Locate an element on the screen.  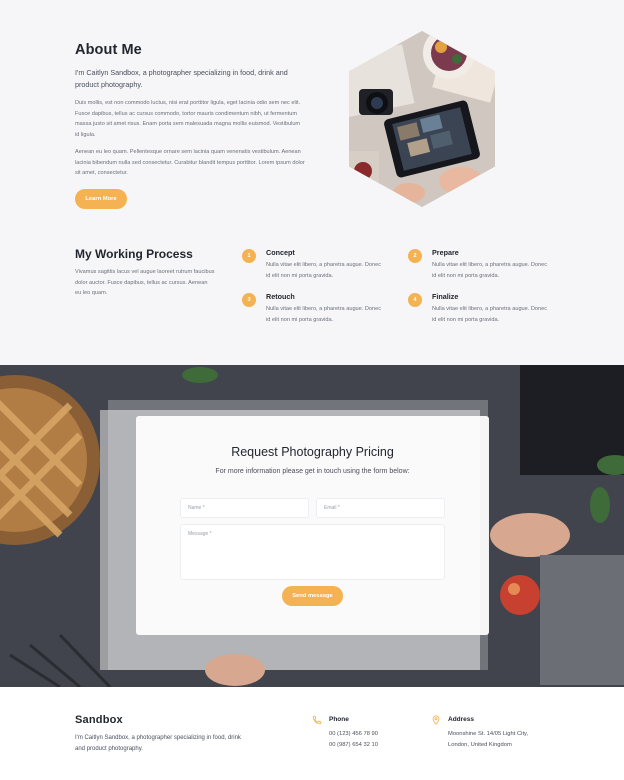
learn-more-button: Learn More is located at coordinates (101, 199).